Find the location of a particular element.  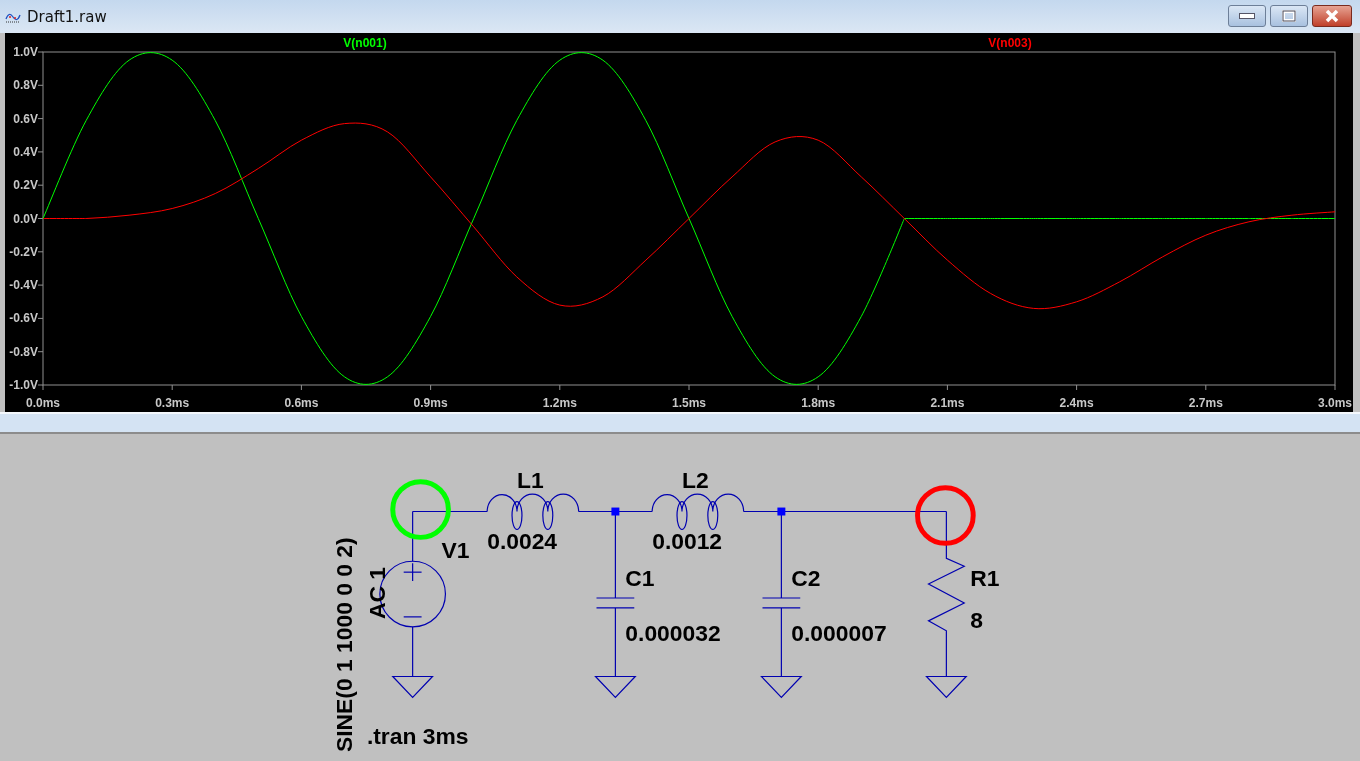

x-axis-label: 0.6ms is located at coordinates (301, 403).